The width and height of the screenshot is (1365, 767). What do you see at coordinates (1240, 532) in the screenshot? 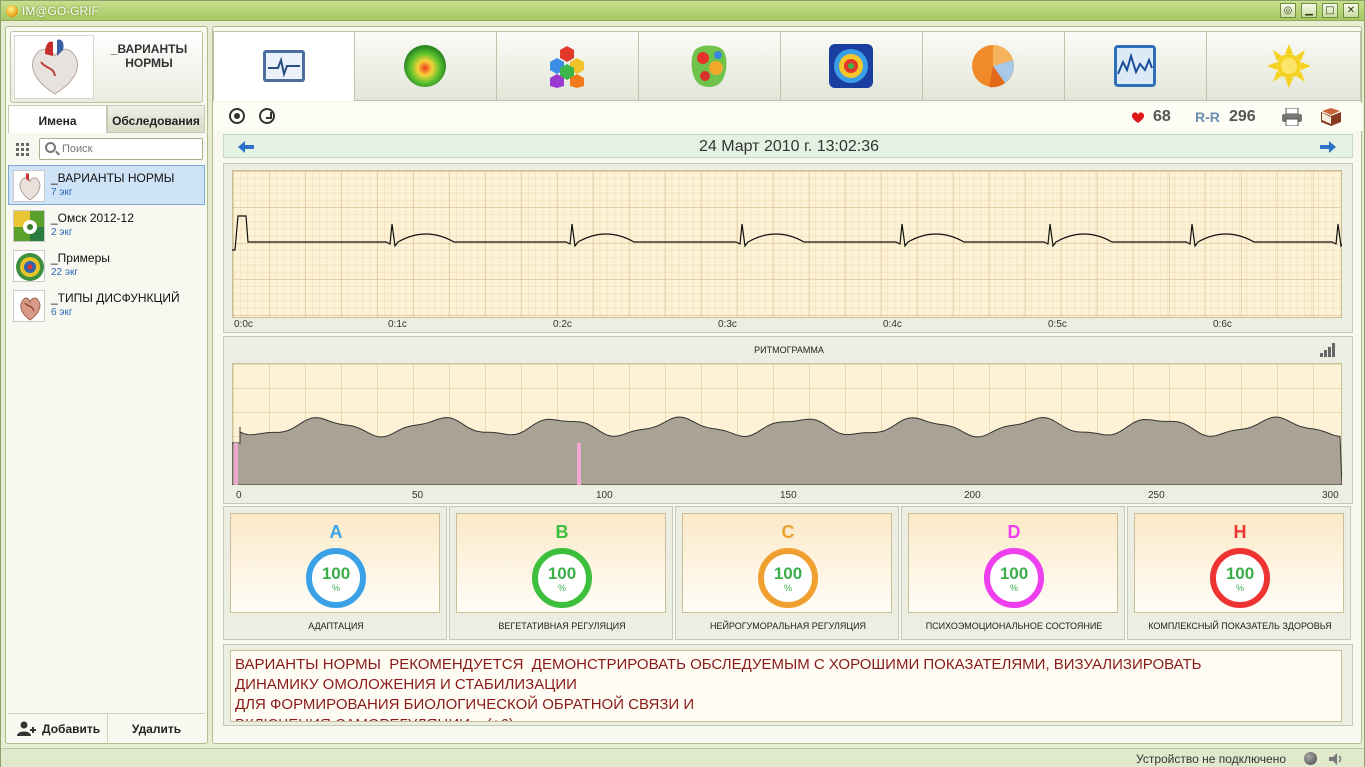
I see `index-letter: H` at bounding box center [1240, 532].